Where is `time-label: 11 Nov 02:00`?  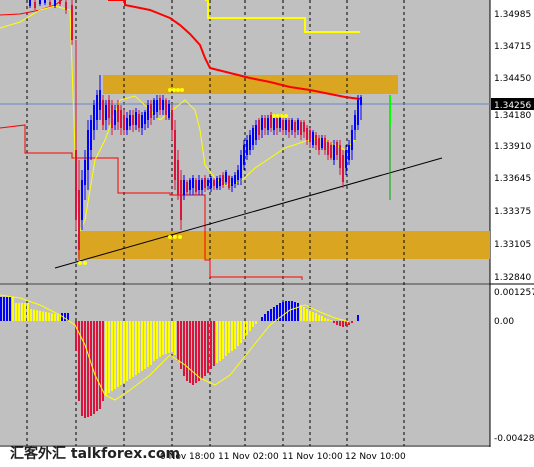
time-label: 11 Nov 02:00 is located at coordinates (248, 457).